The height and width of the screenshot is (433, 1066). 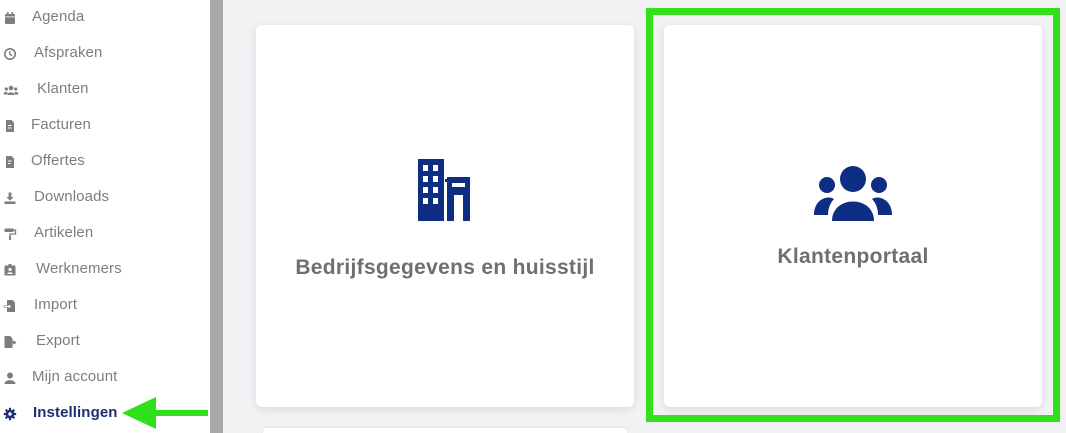 What do you see at coordinates (100, 90) in the screenshot?
I see `sidebar-item-klanten: Klanten` at bounding box center [100, 90].